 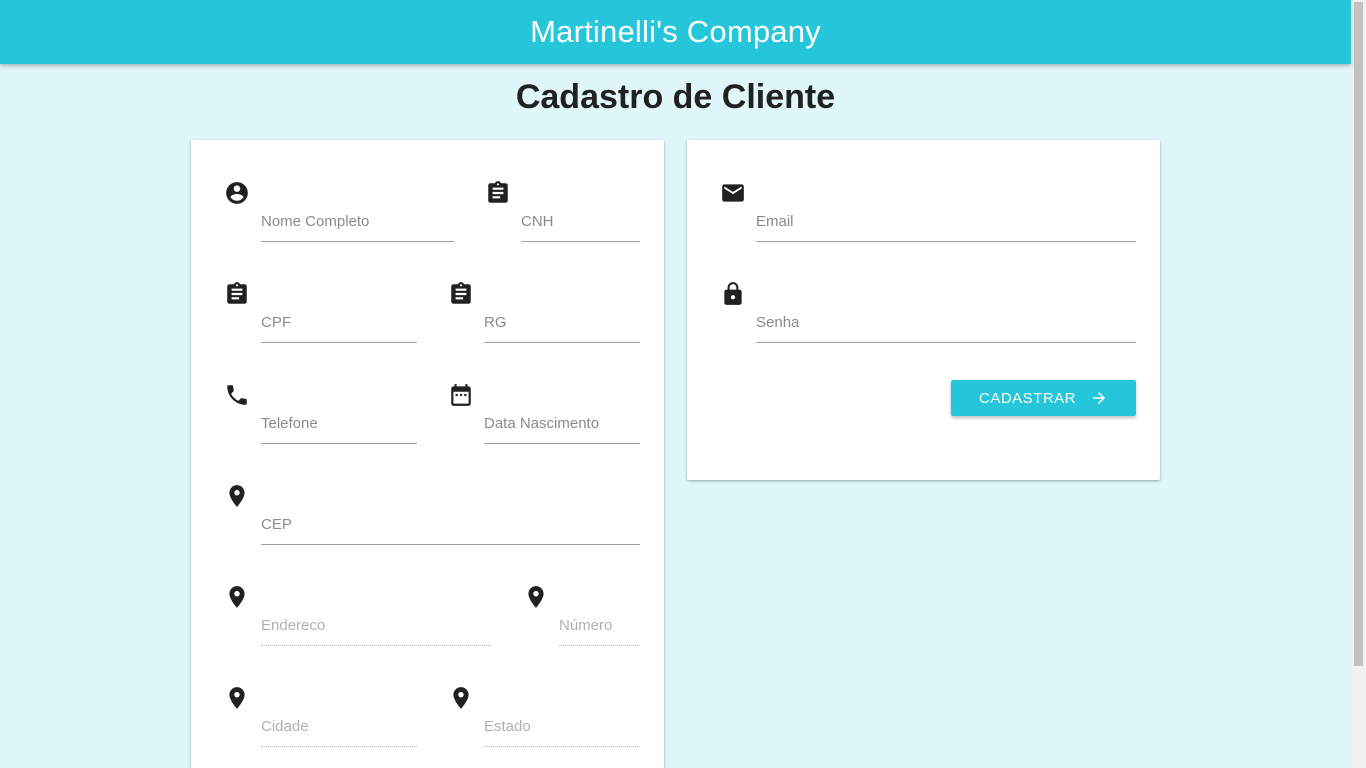 I want to click on senha-input, so click(x=946, y=323).